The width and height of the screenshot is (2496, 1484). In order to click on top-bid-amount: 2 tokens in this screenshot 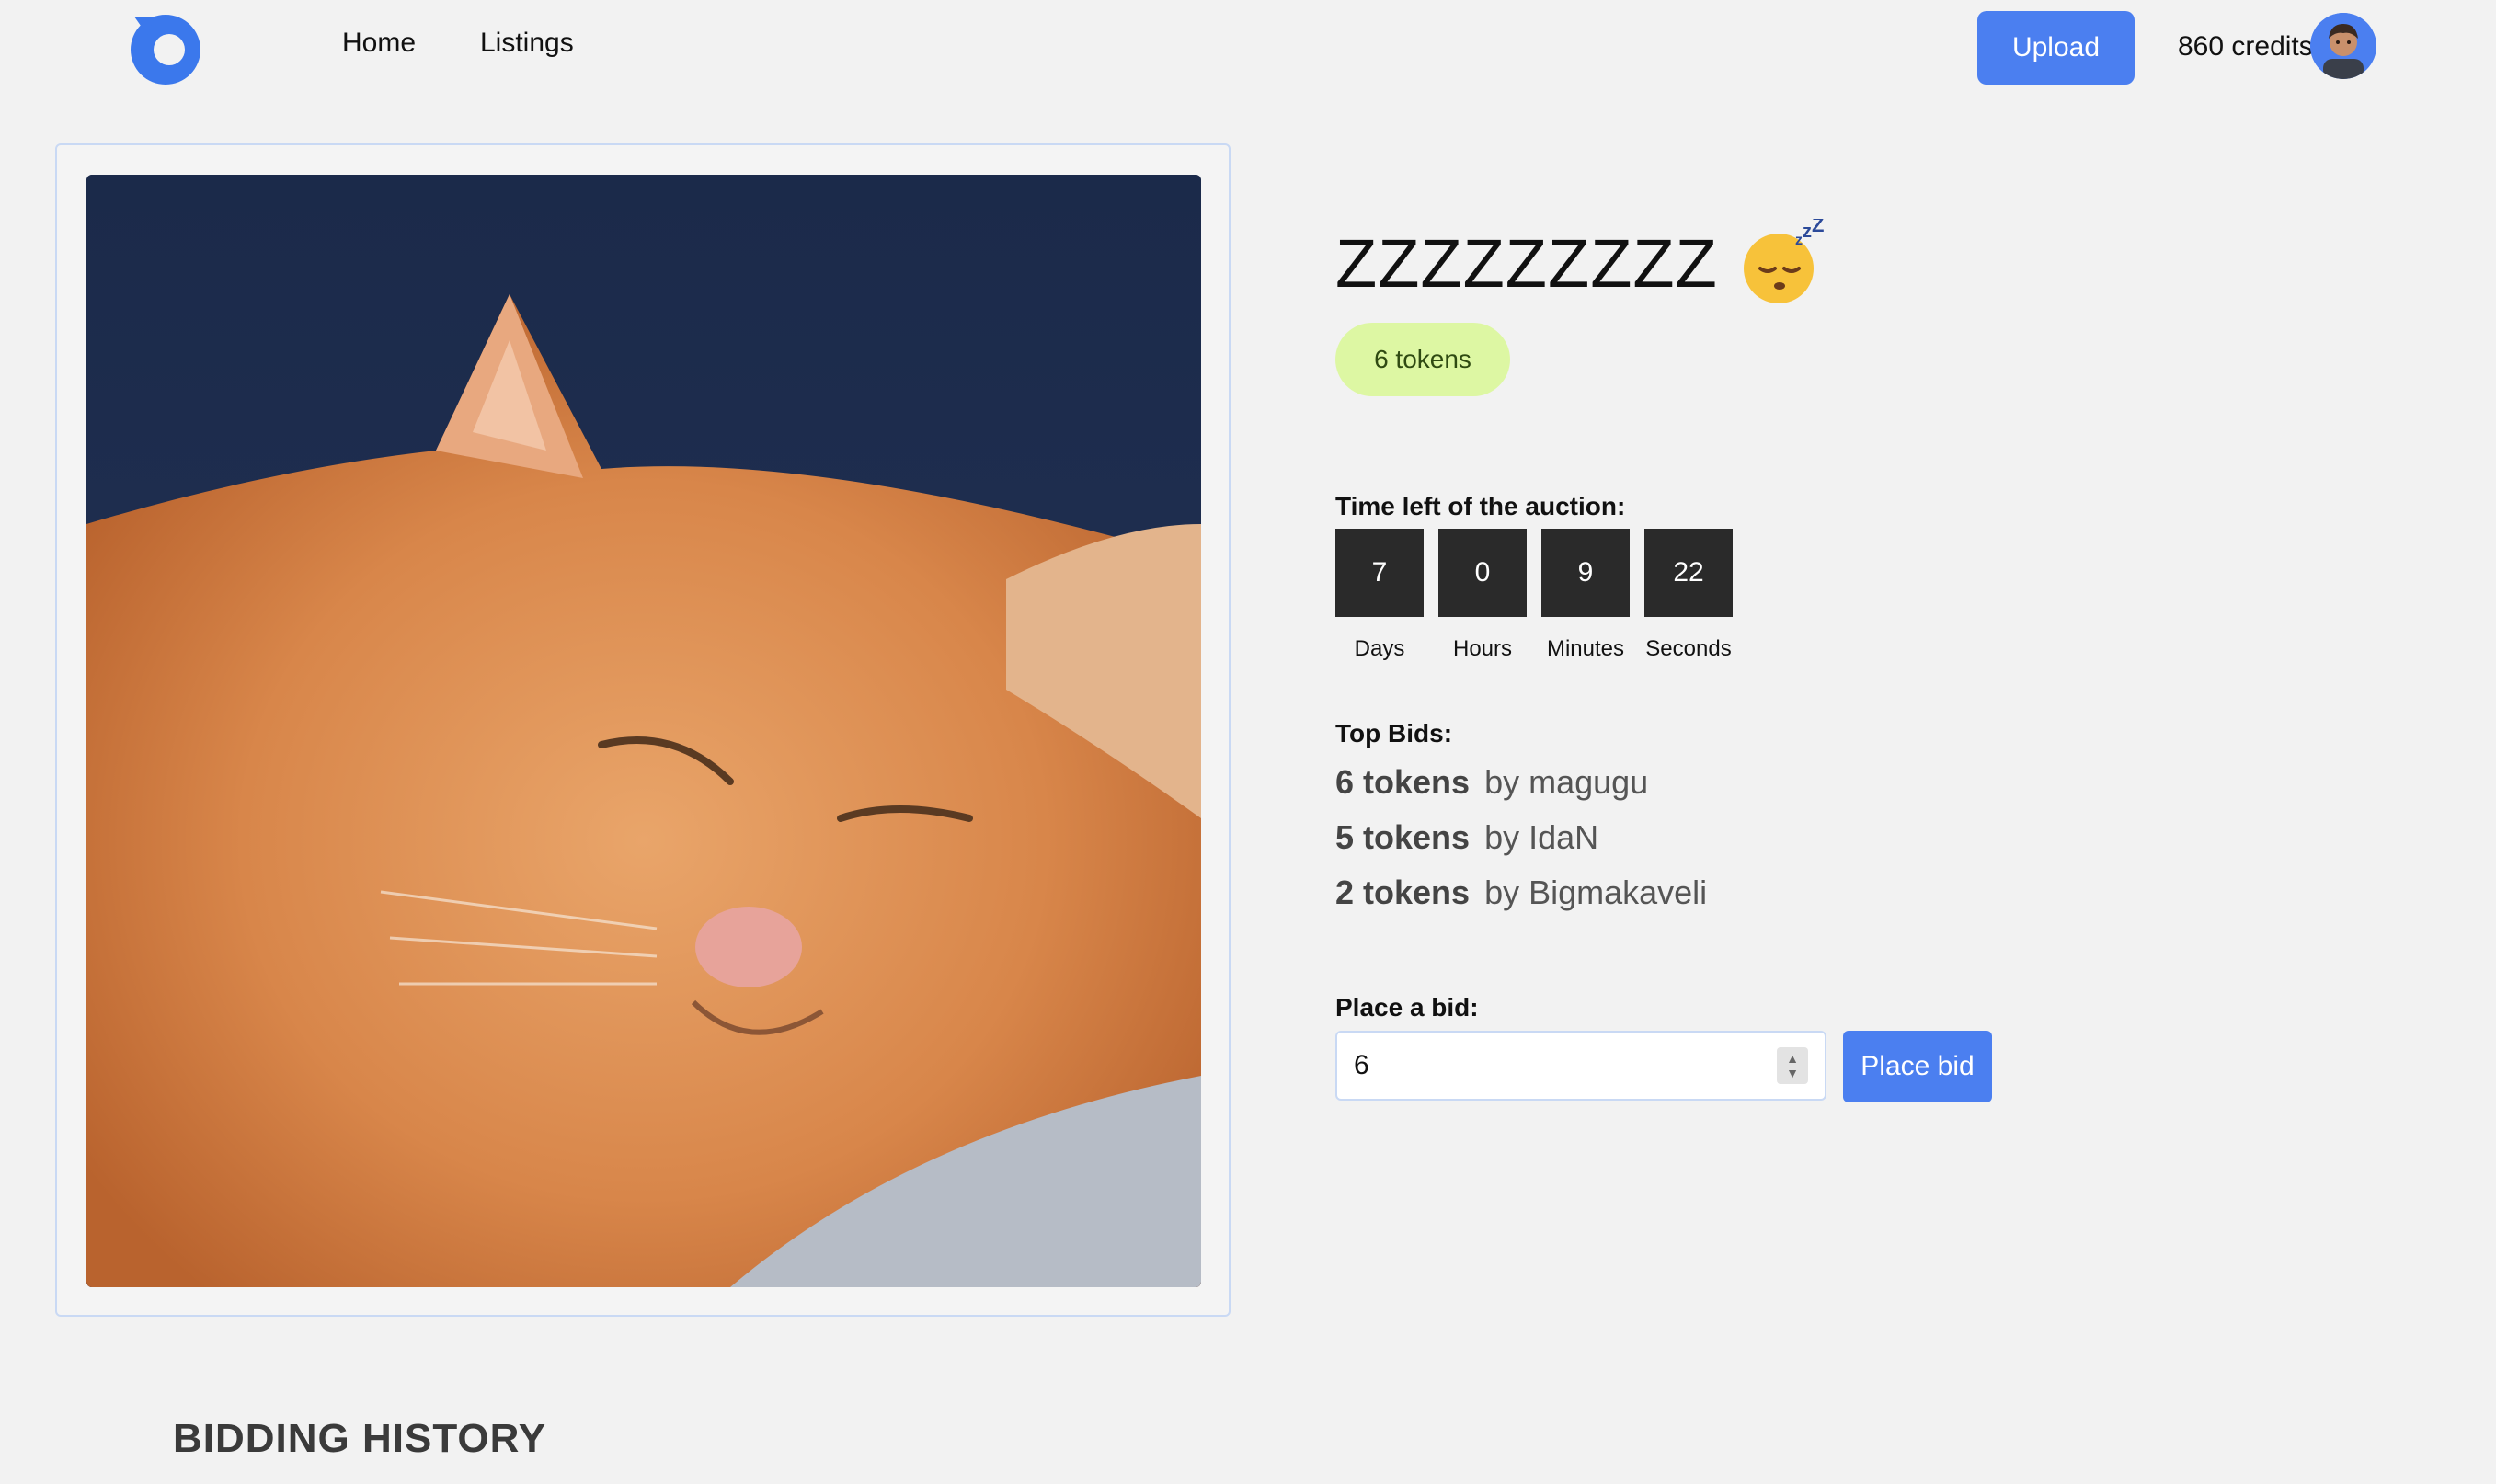, I will do `click(1403, 892)`.